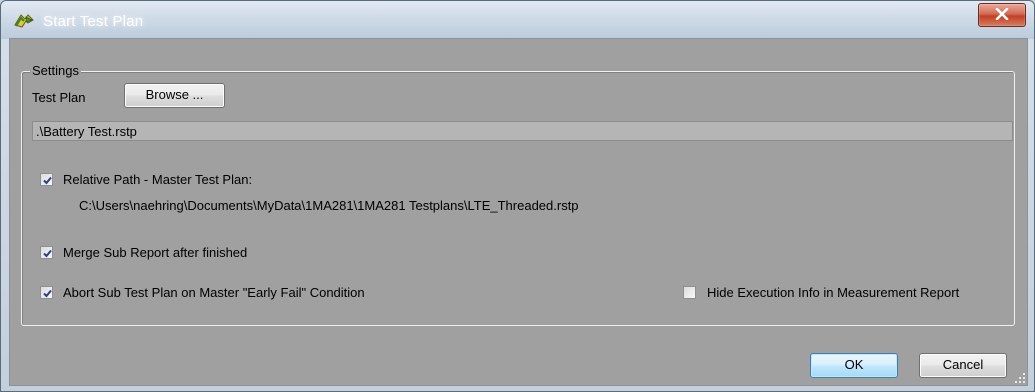 The height and width of the screenshot is (392, 1035). Describe the element at coordinates (963, 365) in the screenshot. I see `cancel-button: Cancel` at that location.